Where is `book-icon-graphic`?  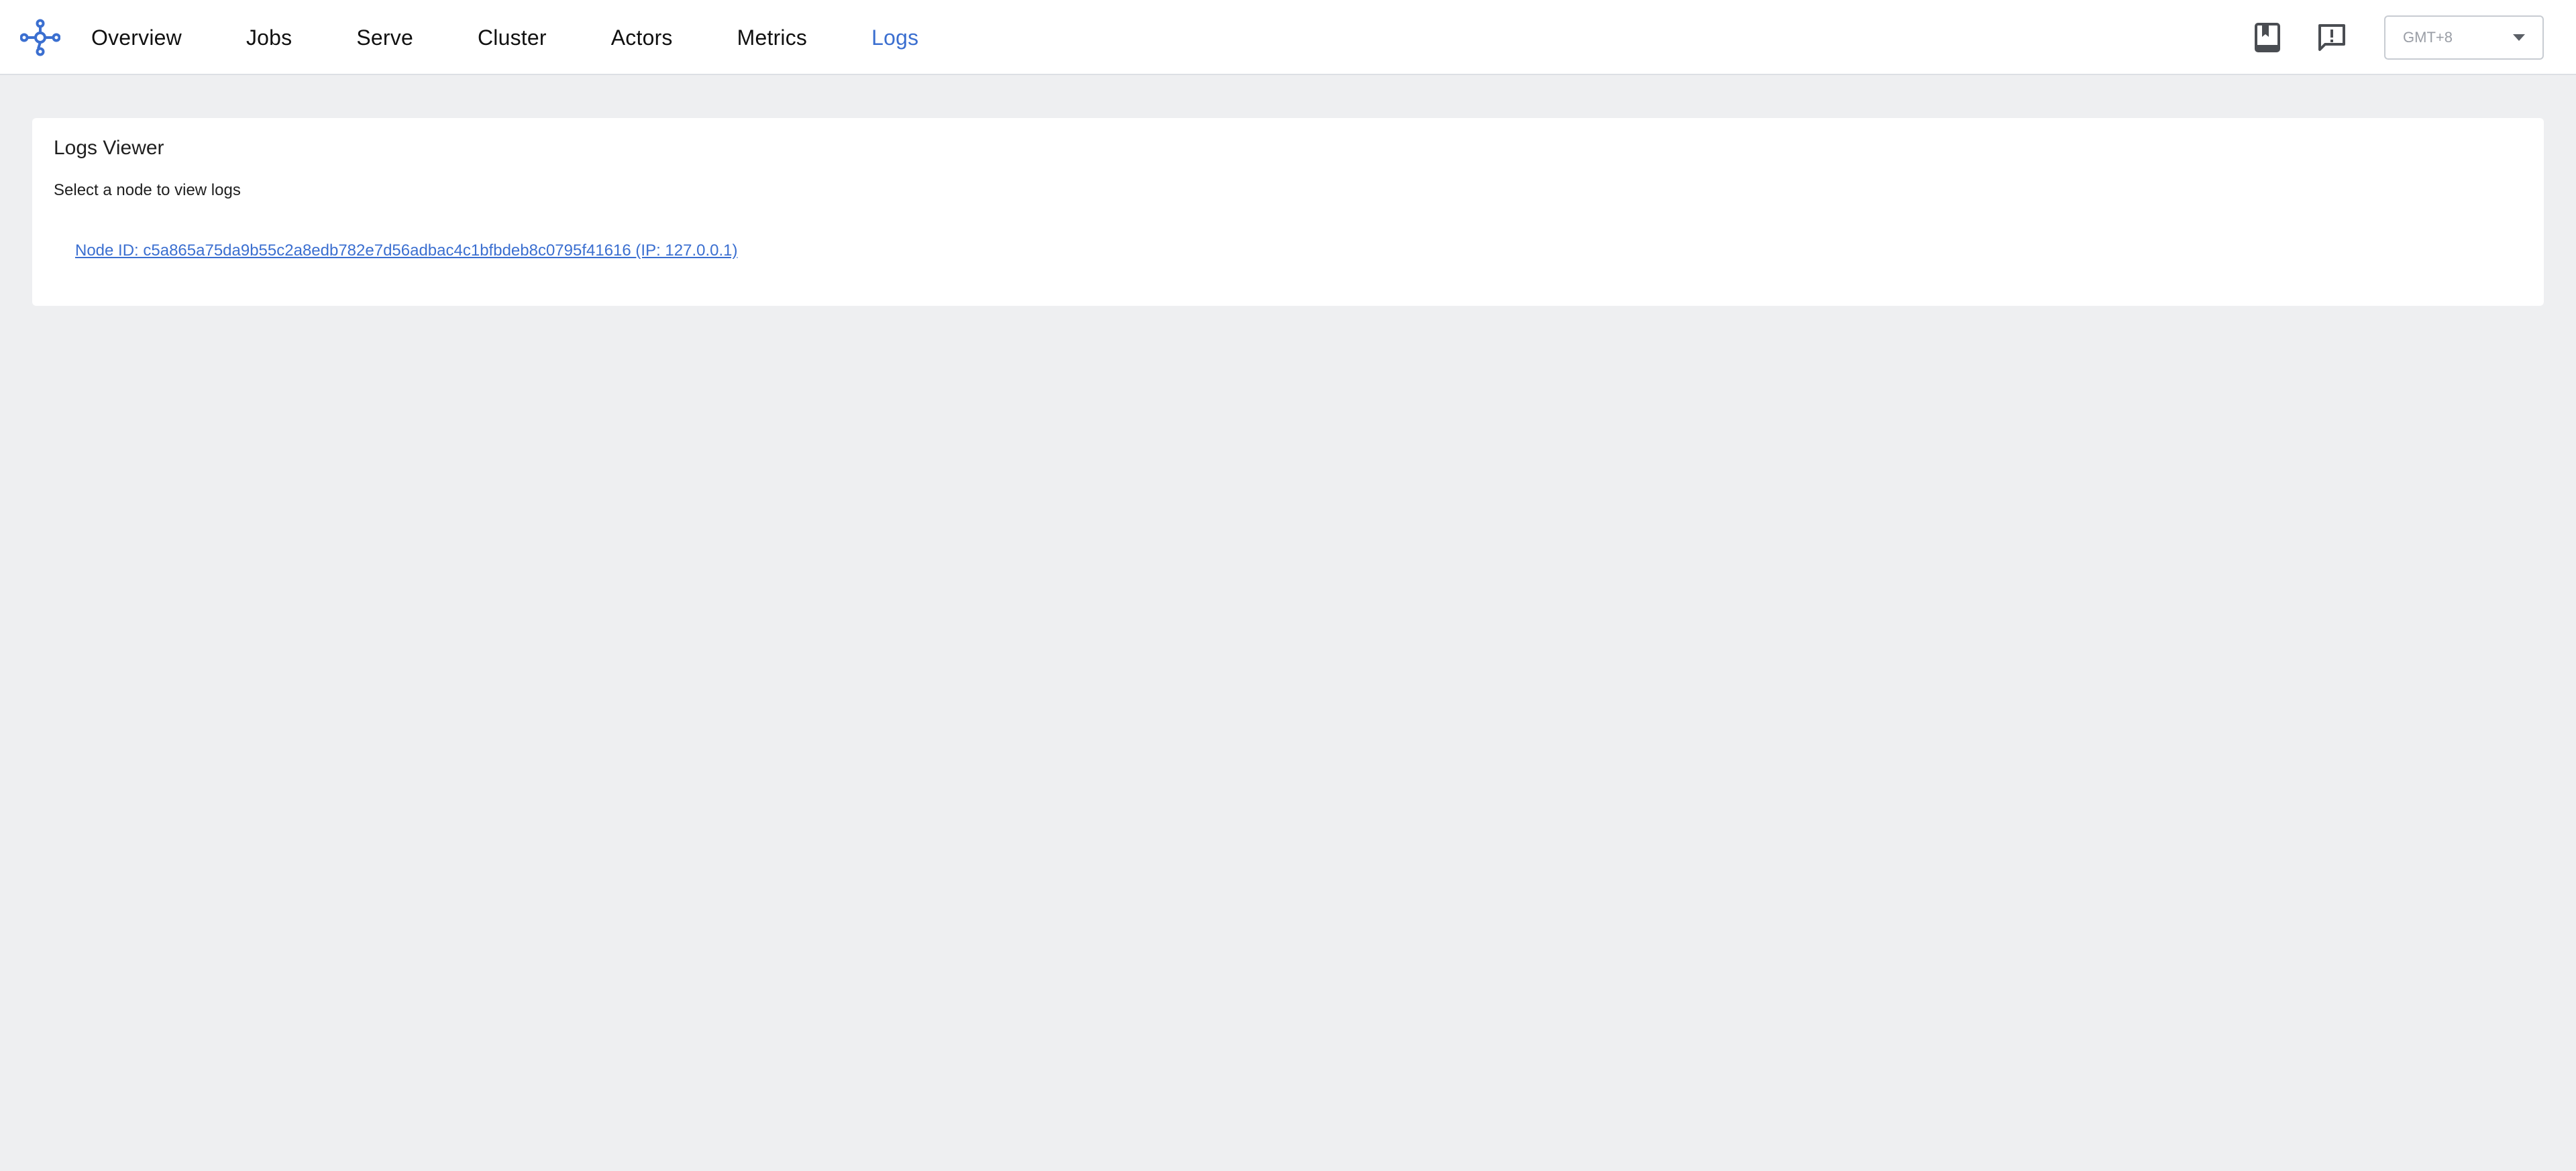 book-icon-graphic is located at coordinates (2267, 37).